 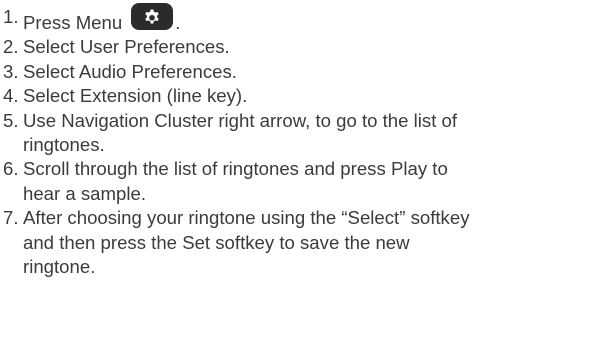 I want to click on step-number: 4., so click(x=11, y=96).